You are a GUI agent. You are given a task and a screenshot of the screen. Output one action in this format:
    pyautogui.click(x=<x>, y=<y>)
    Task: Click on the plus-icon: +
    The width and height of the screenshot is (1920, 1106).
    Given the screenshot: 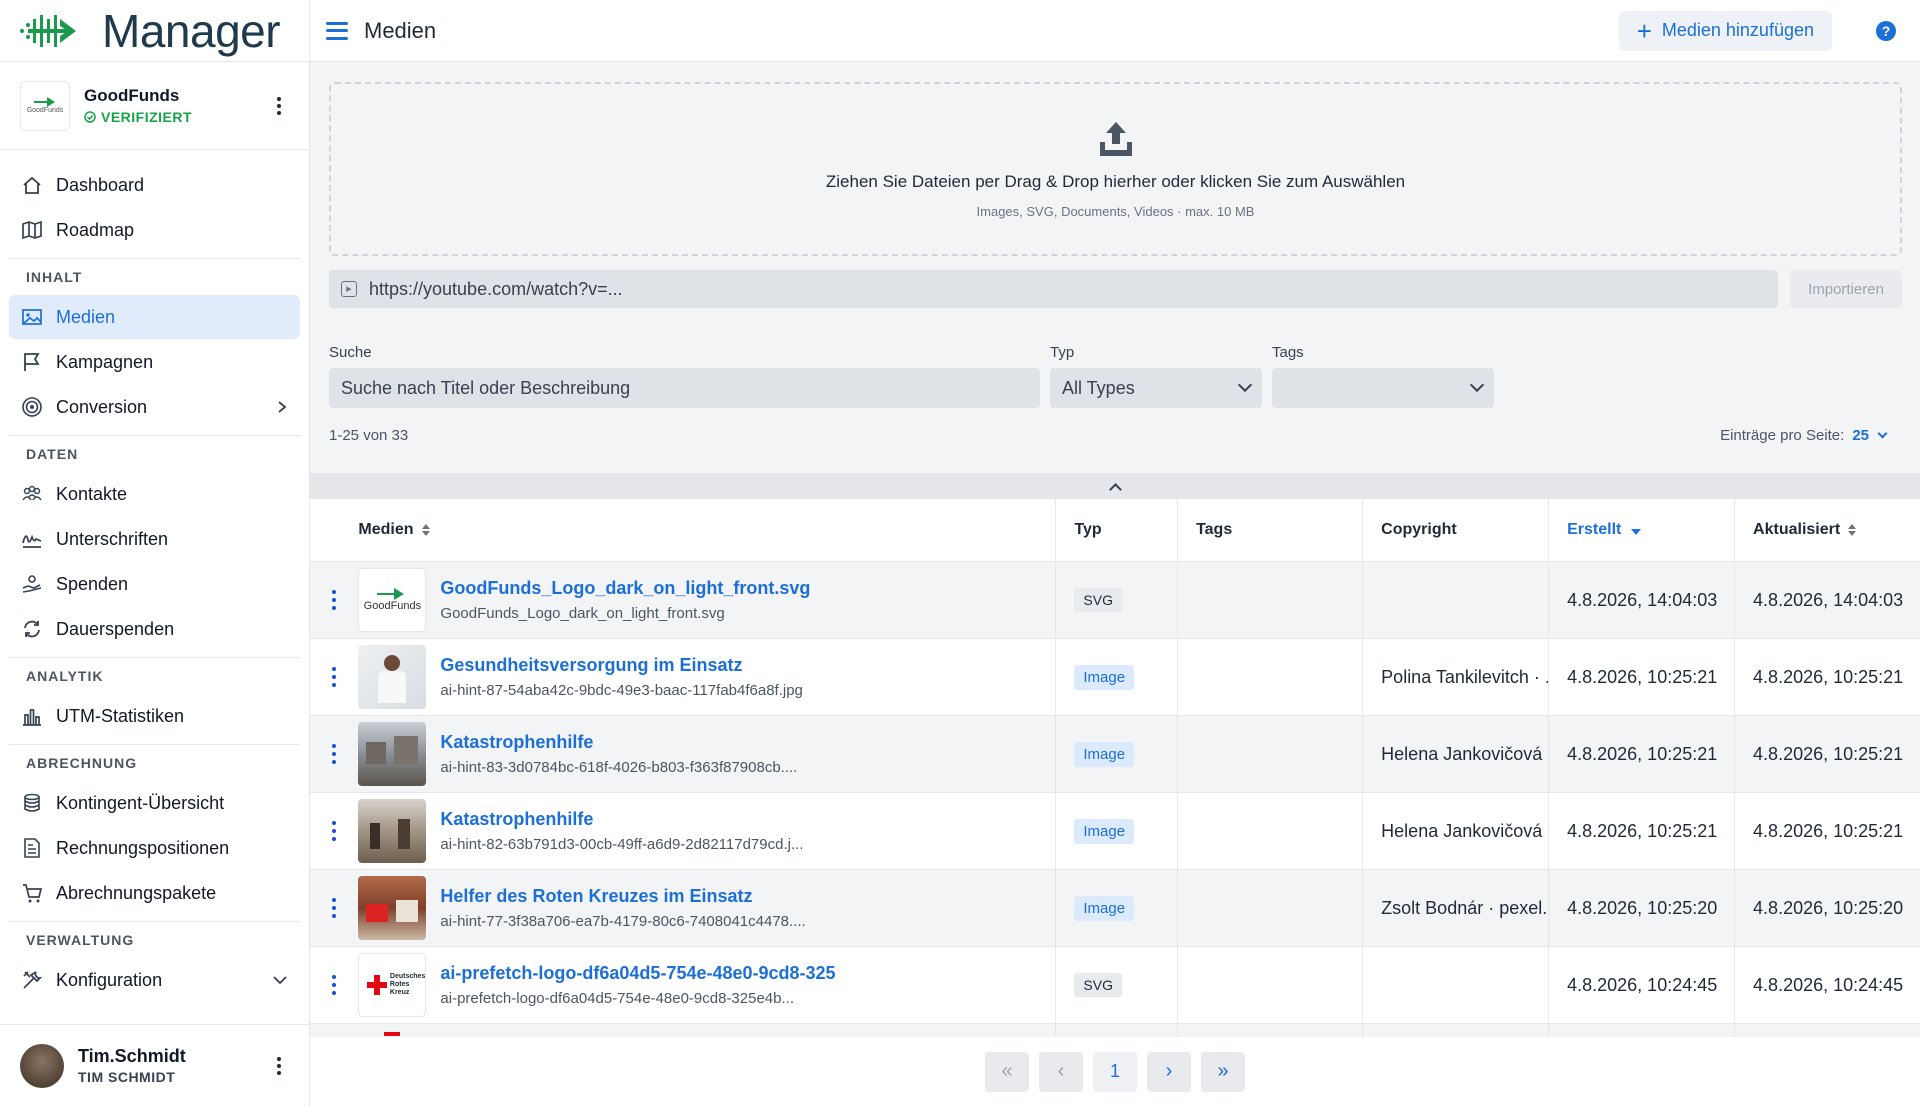 What is the action you would take?
    pyautogui.click(x=1644, y=30)
    